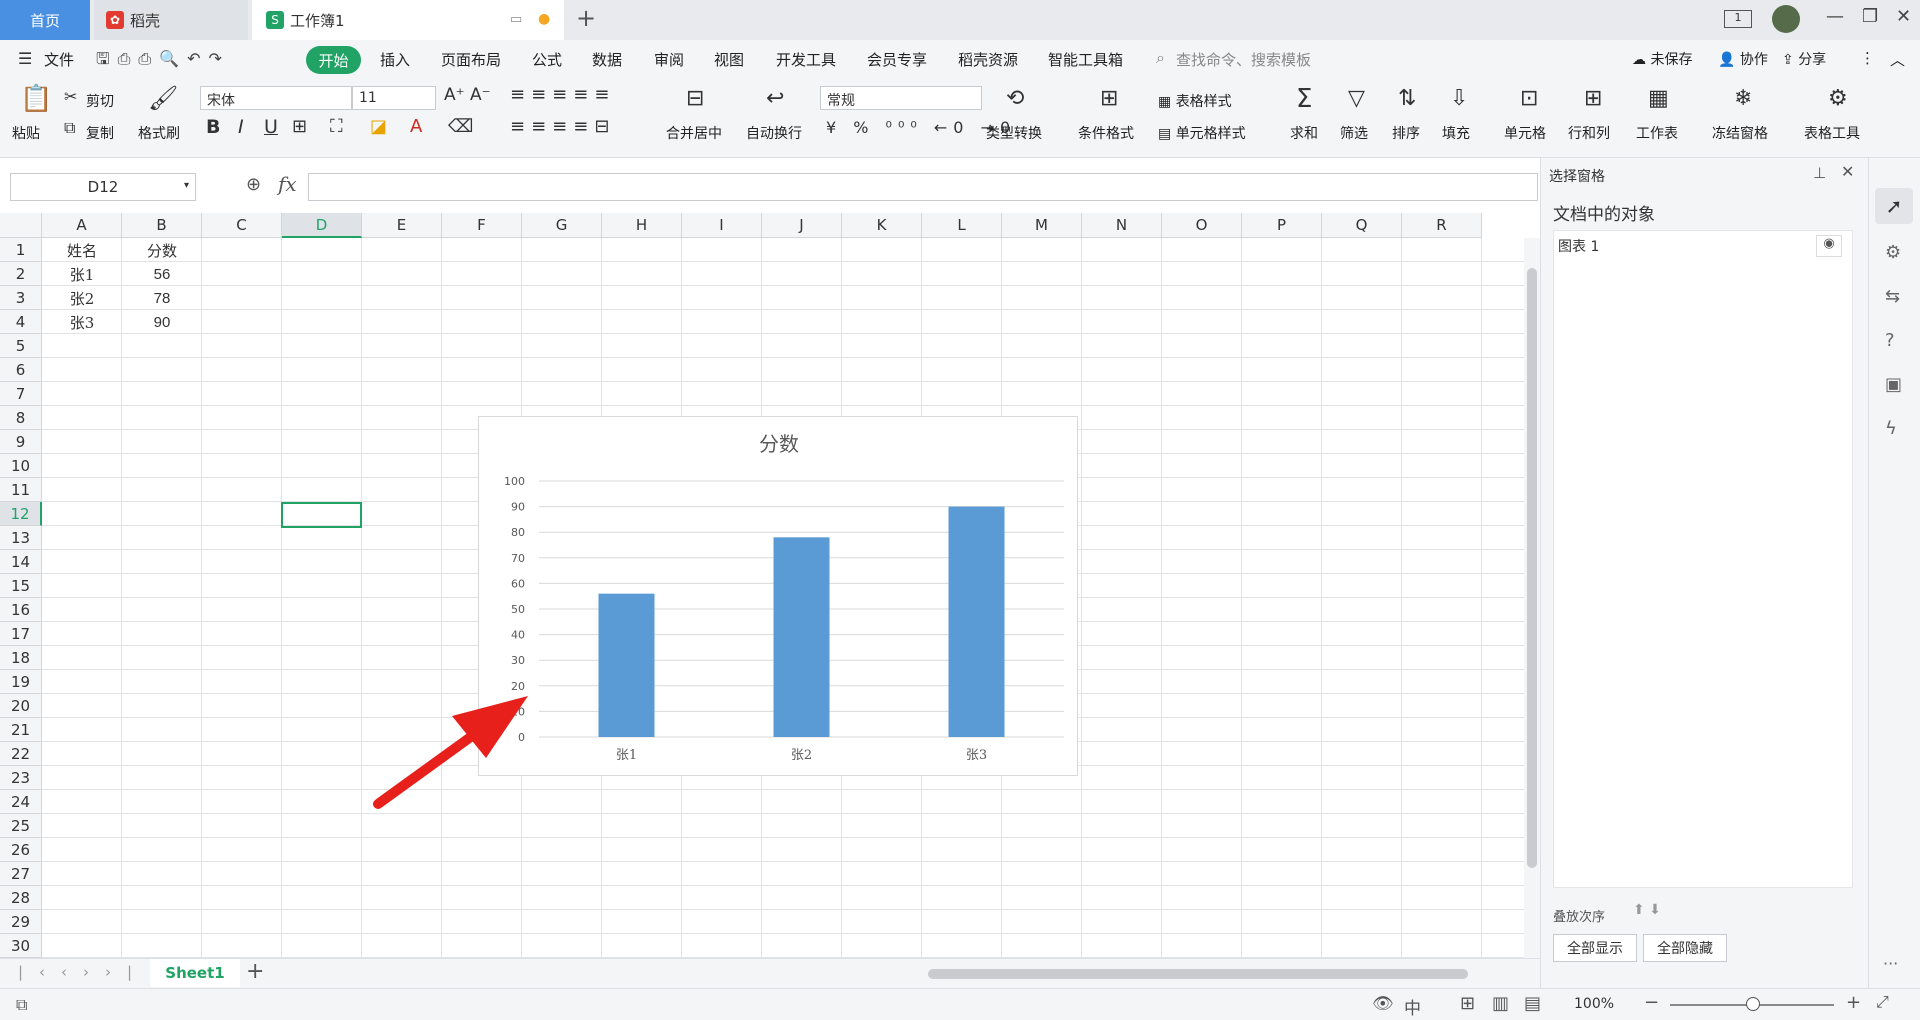 The image size is (1920, 1020). Describe the element at coordinates (21, 610) in the screenshot. I see `row-header-16: 16` at that location.